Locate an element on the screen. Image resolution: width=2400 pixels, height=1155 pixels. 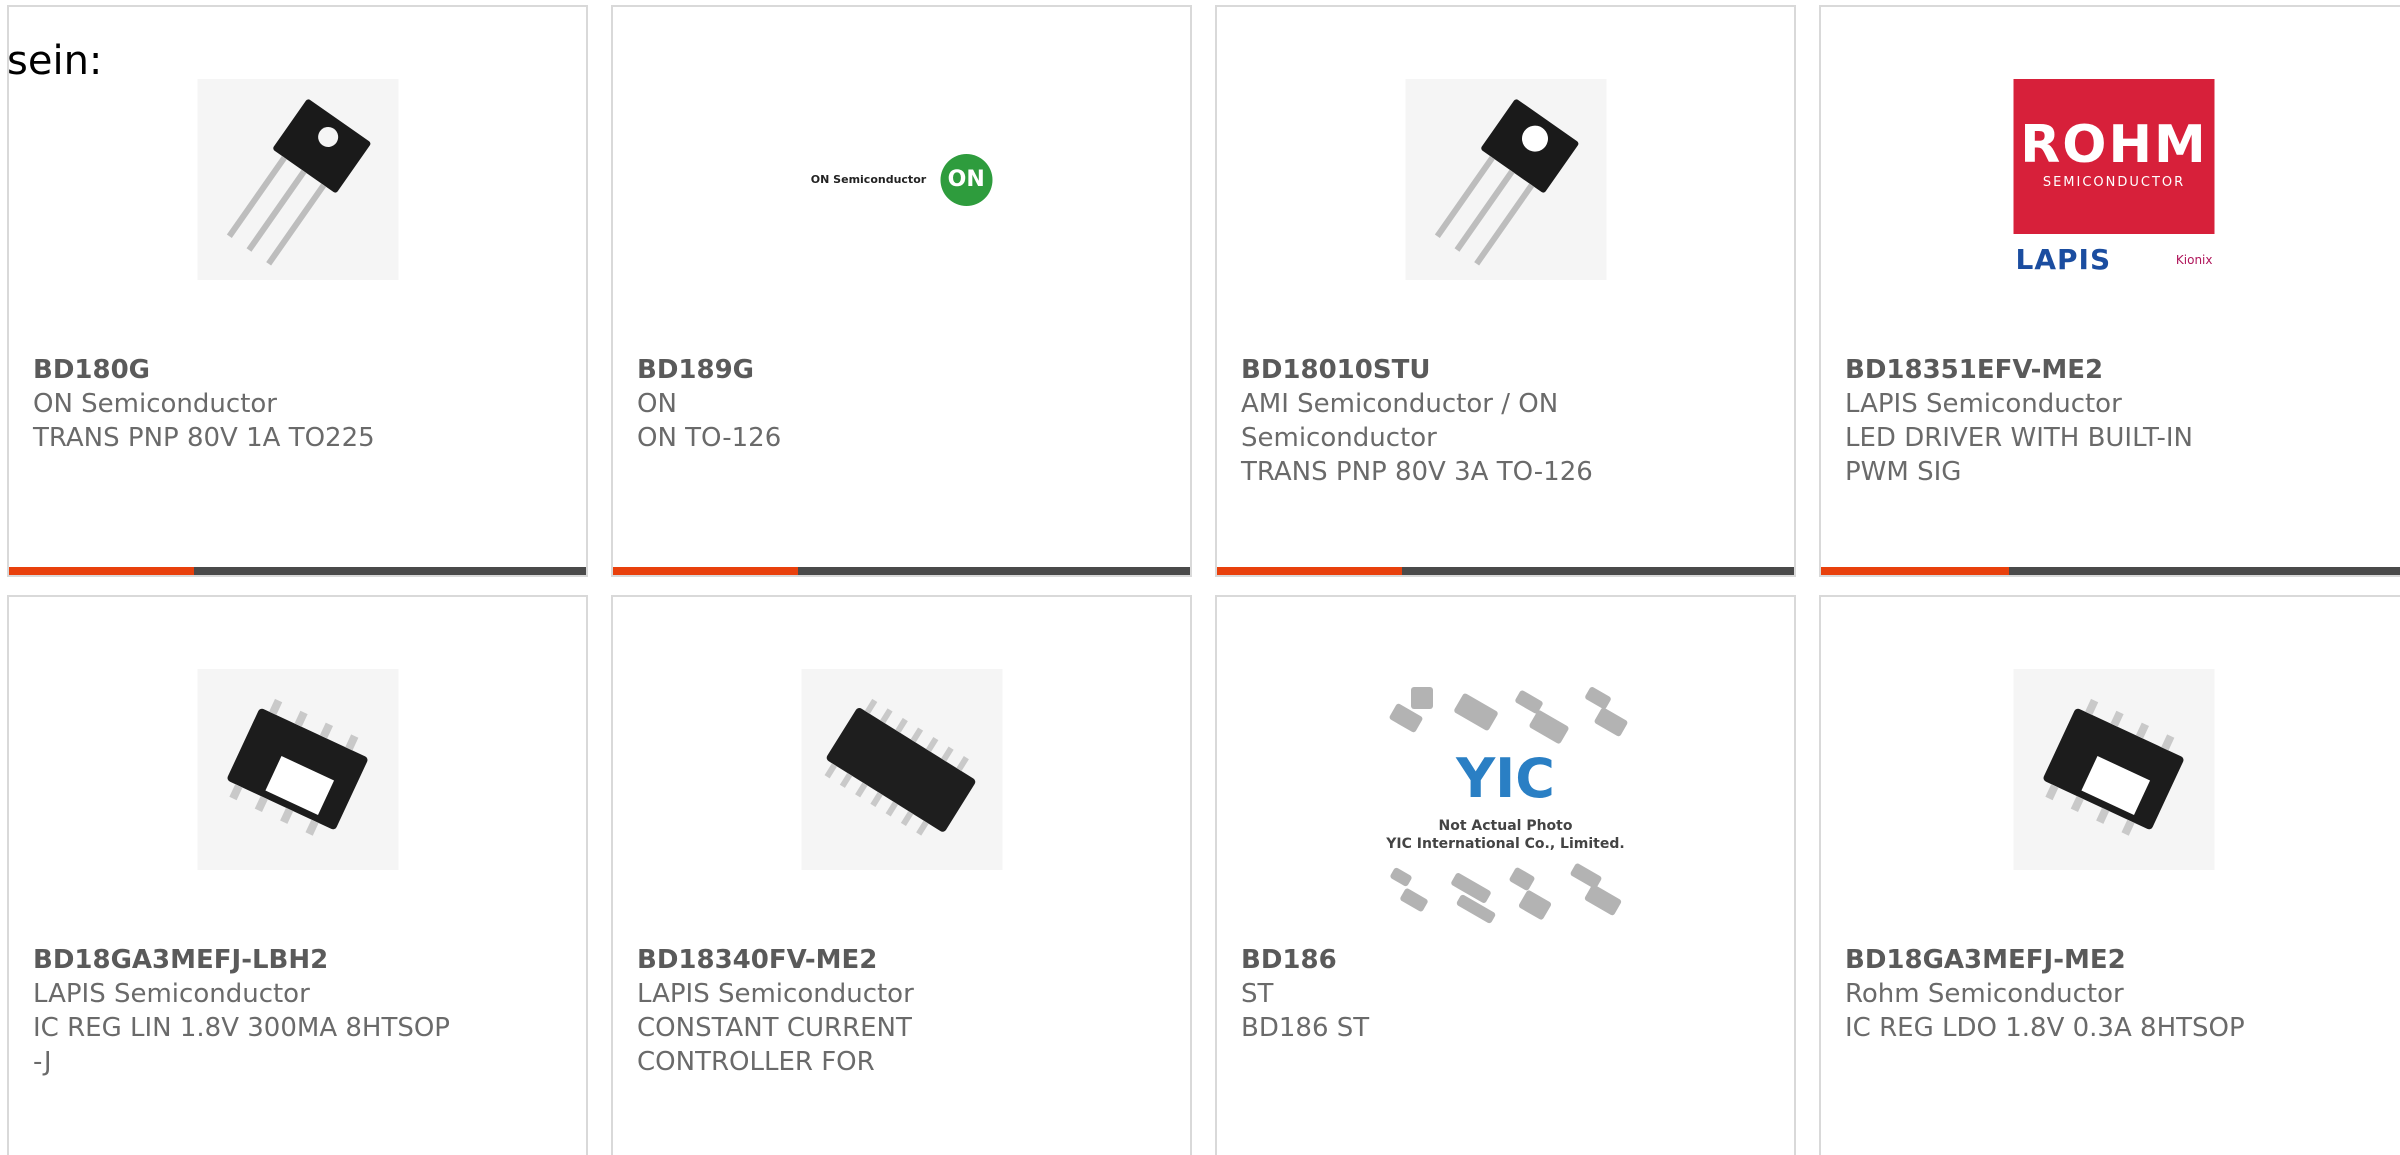
manufacturer: ST is located at coordinates (1257, 994).